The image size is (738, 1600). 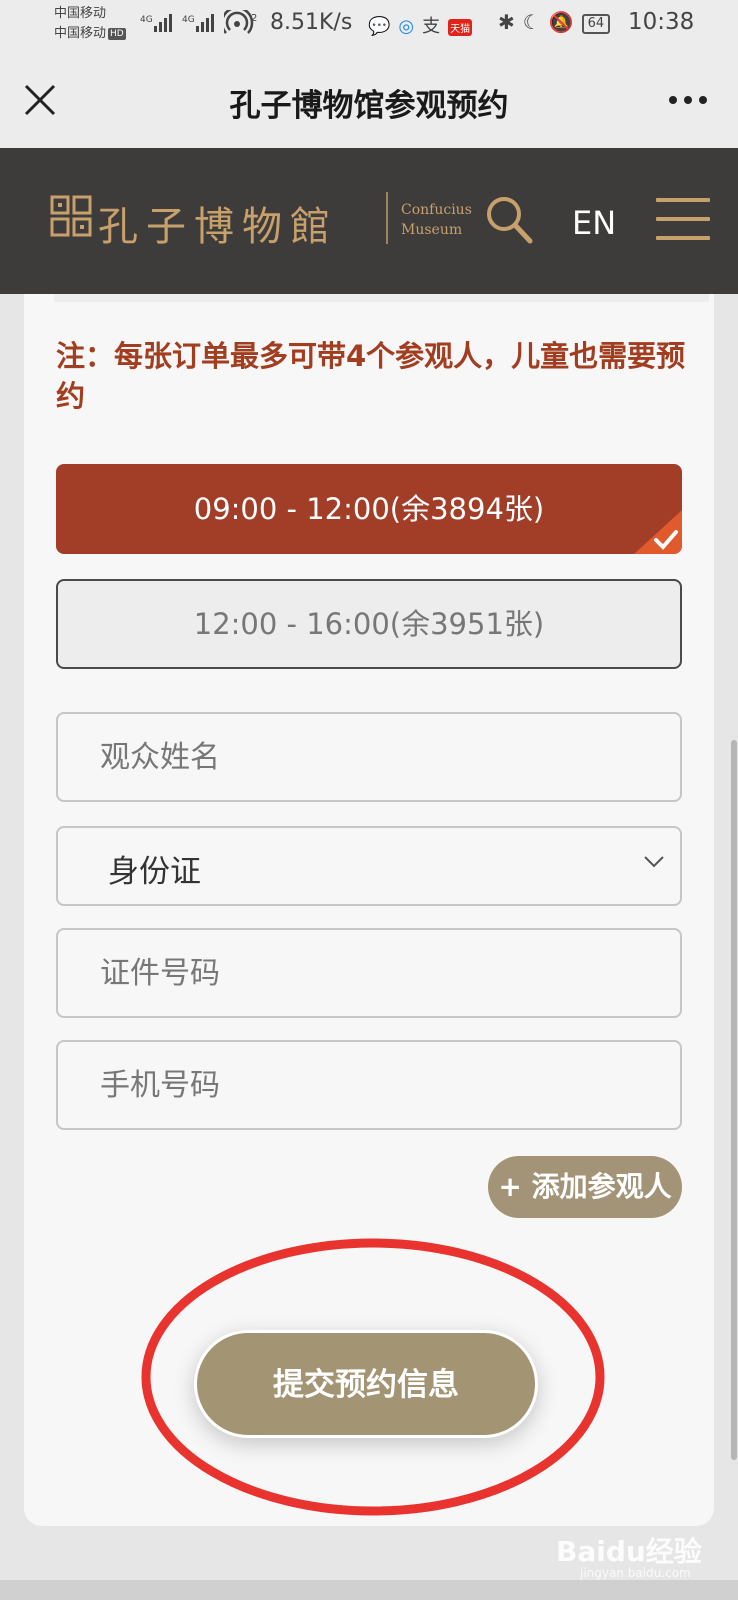 I want to click on time-slot-morning: 09:00 - 12:00(余3894张), so click(x=369, y=509).